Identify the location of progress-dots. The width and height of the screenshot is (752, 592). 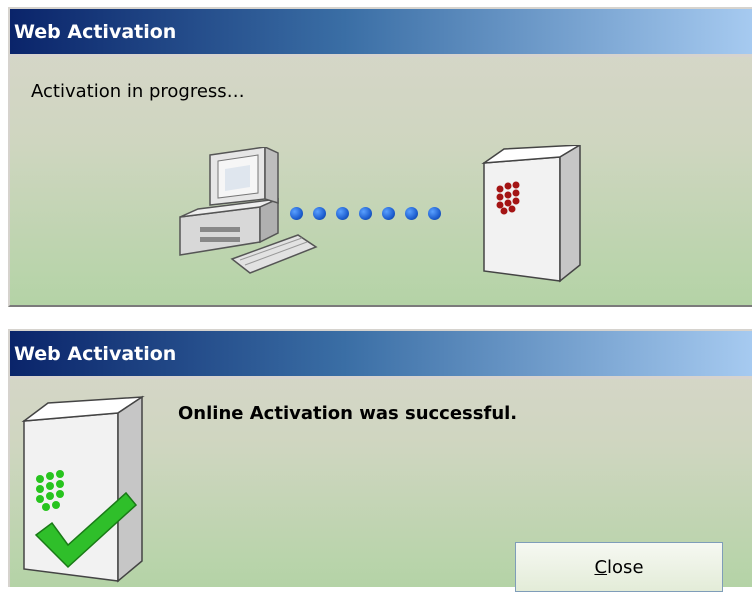
(365, 213).